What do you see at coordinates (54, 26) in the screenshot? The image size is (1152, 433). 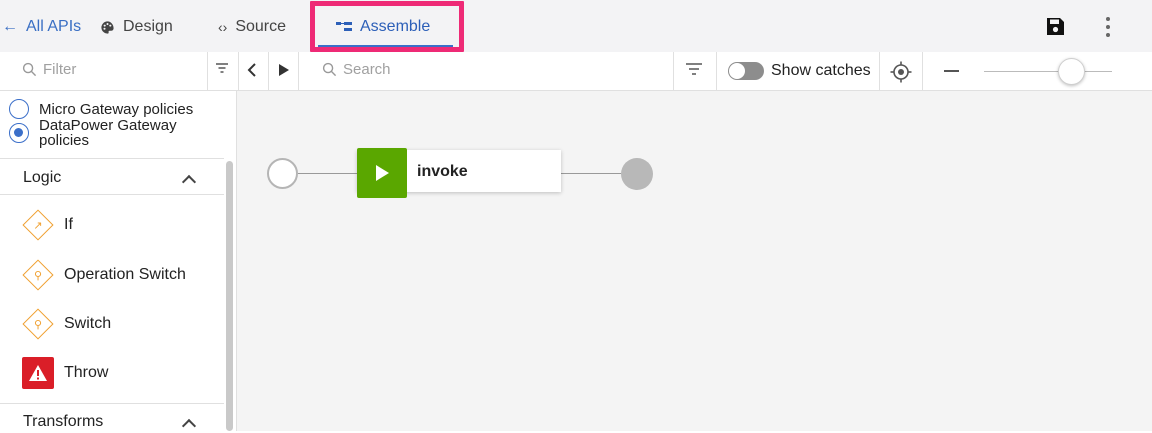 I see `back-label: All APIs` at bounding box center [54, 26].